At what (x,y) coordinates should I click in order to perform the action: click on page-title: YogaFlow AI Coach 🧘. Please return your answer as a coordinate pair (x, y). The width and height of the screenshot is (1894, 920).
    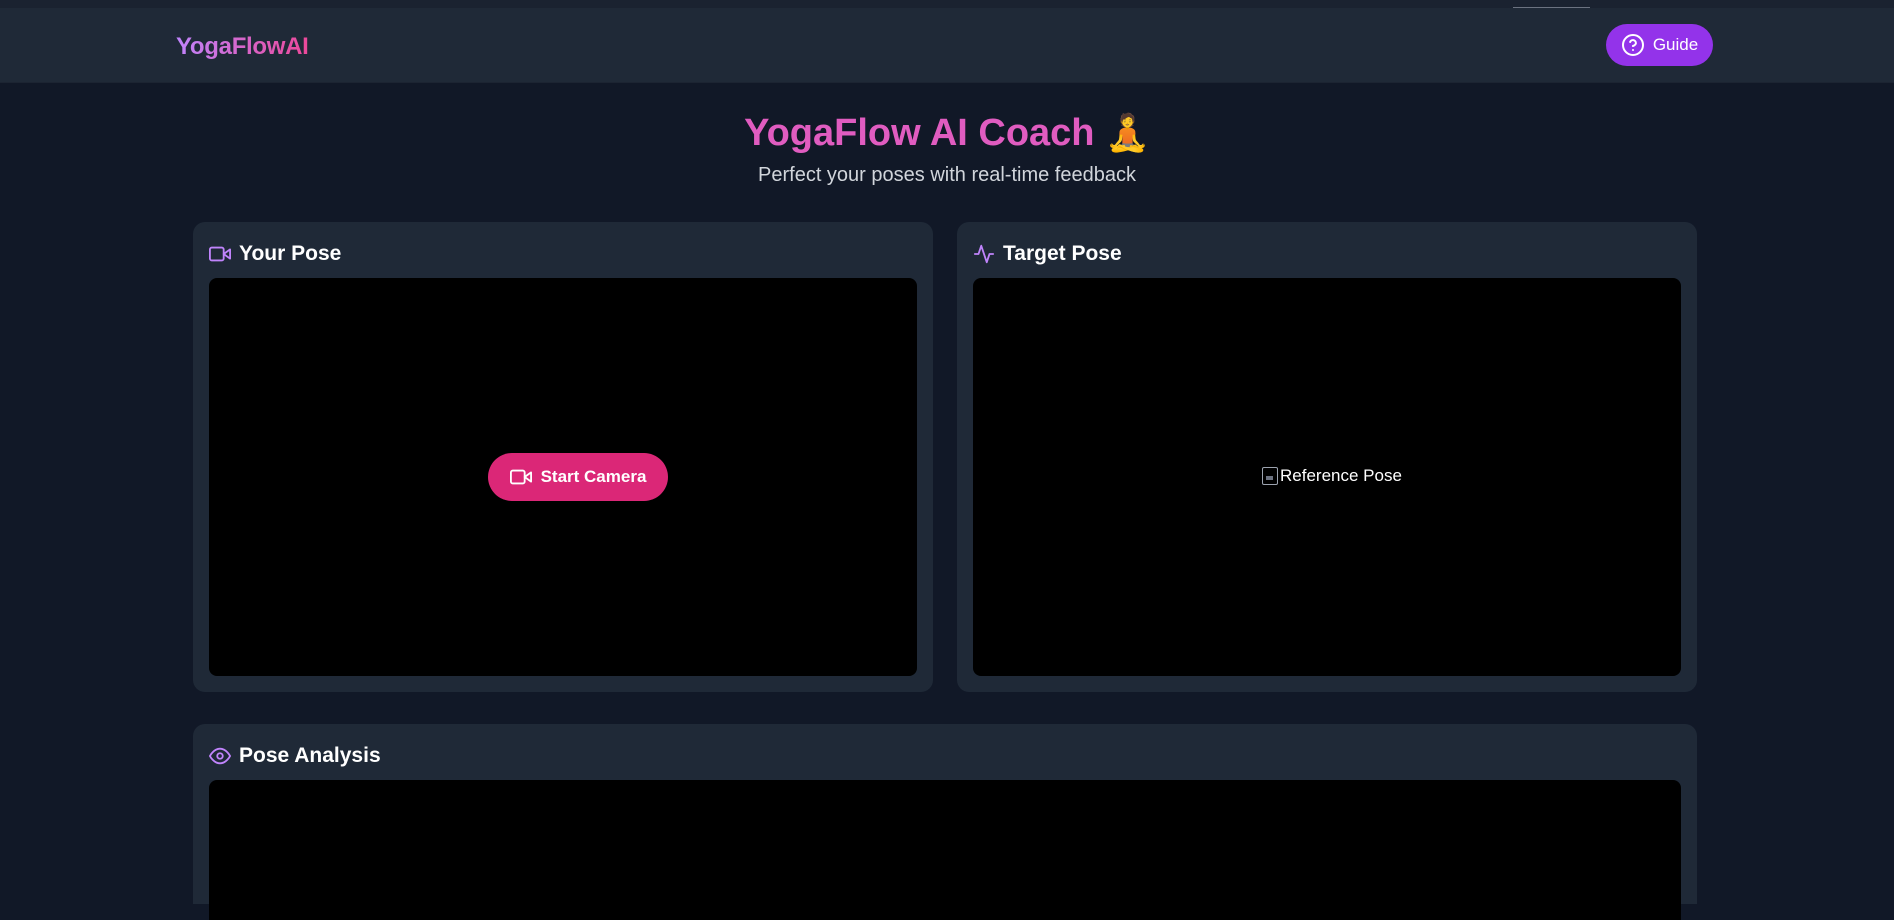
    Looking at the image, I should click on (947, 133).